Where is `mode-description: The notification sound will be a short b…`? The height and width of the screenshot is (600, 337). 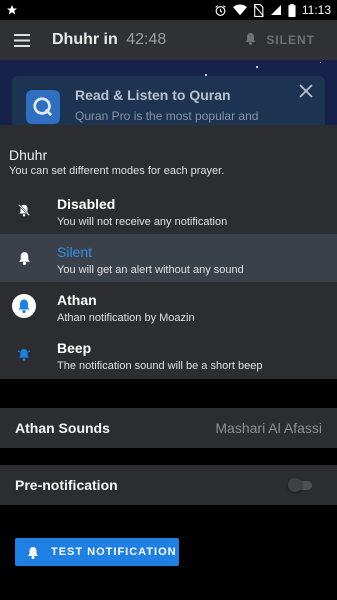
mode-description: The notification sound will be a short b… is located at coordinates (160, 366).